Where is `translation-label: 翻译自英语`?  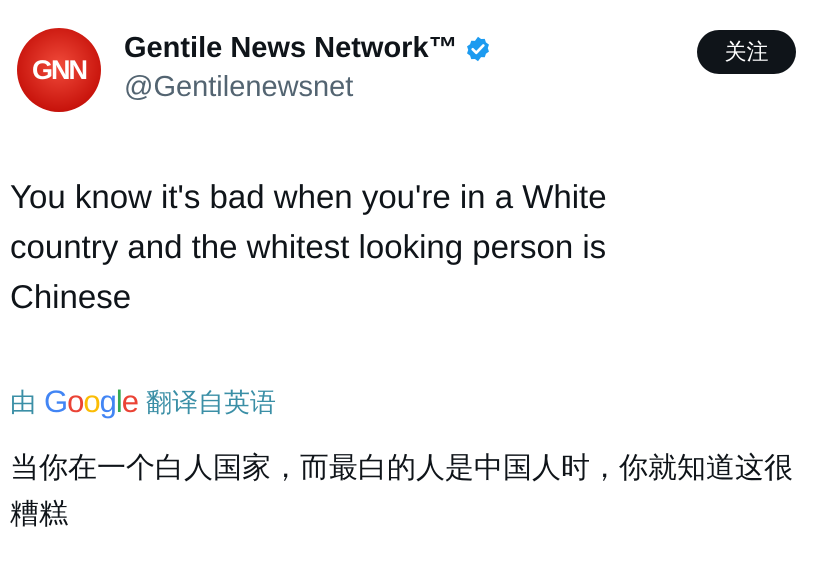 translation-label: 翻译自英语 is located at coordinates (211, 403).